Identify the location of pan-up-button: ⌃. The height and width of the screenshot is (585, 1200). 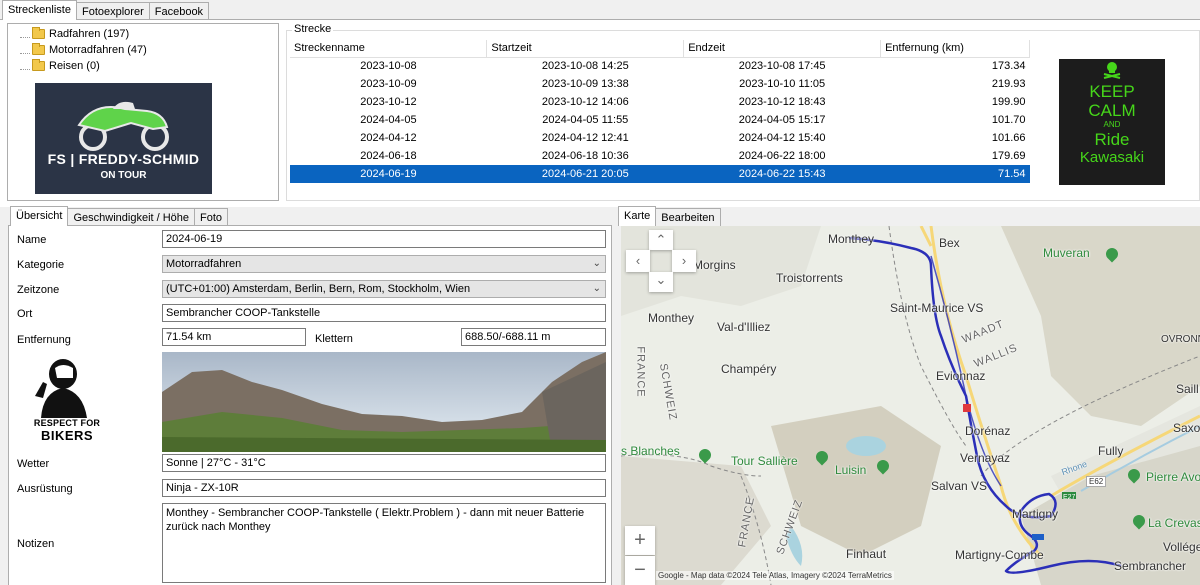
(661, 240).